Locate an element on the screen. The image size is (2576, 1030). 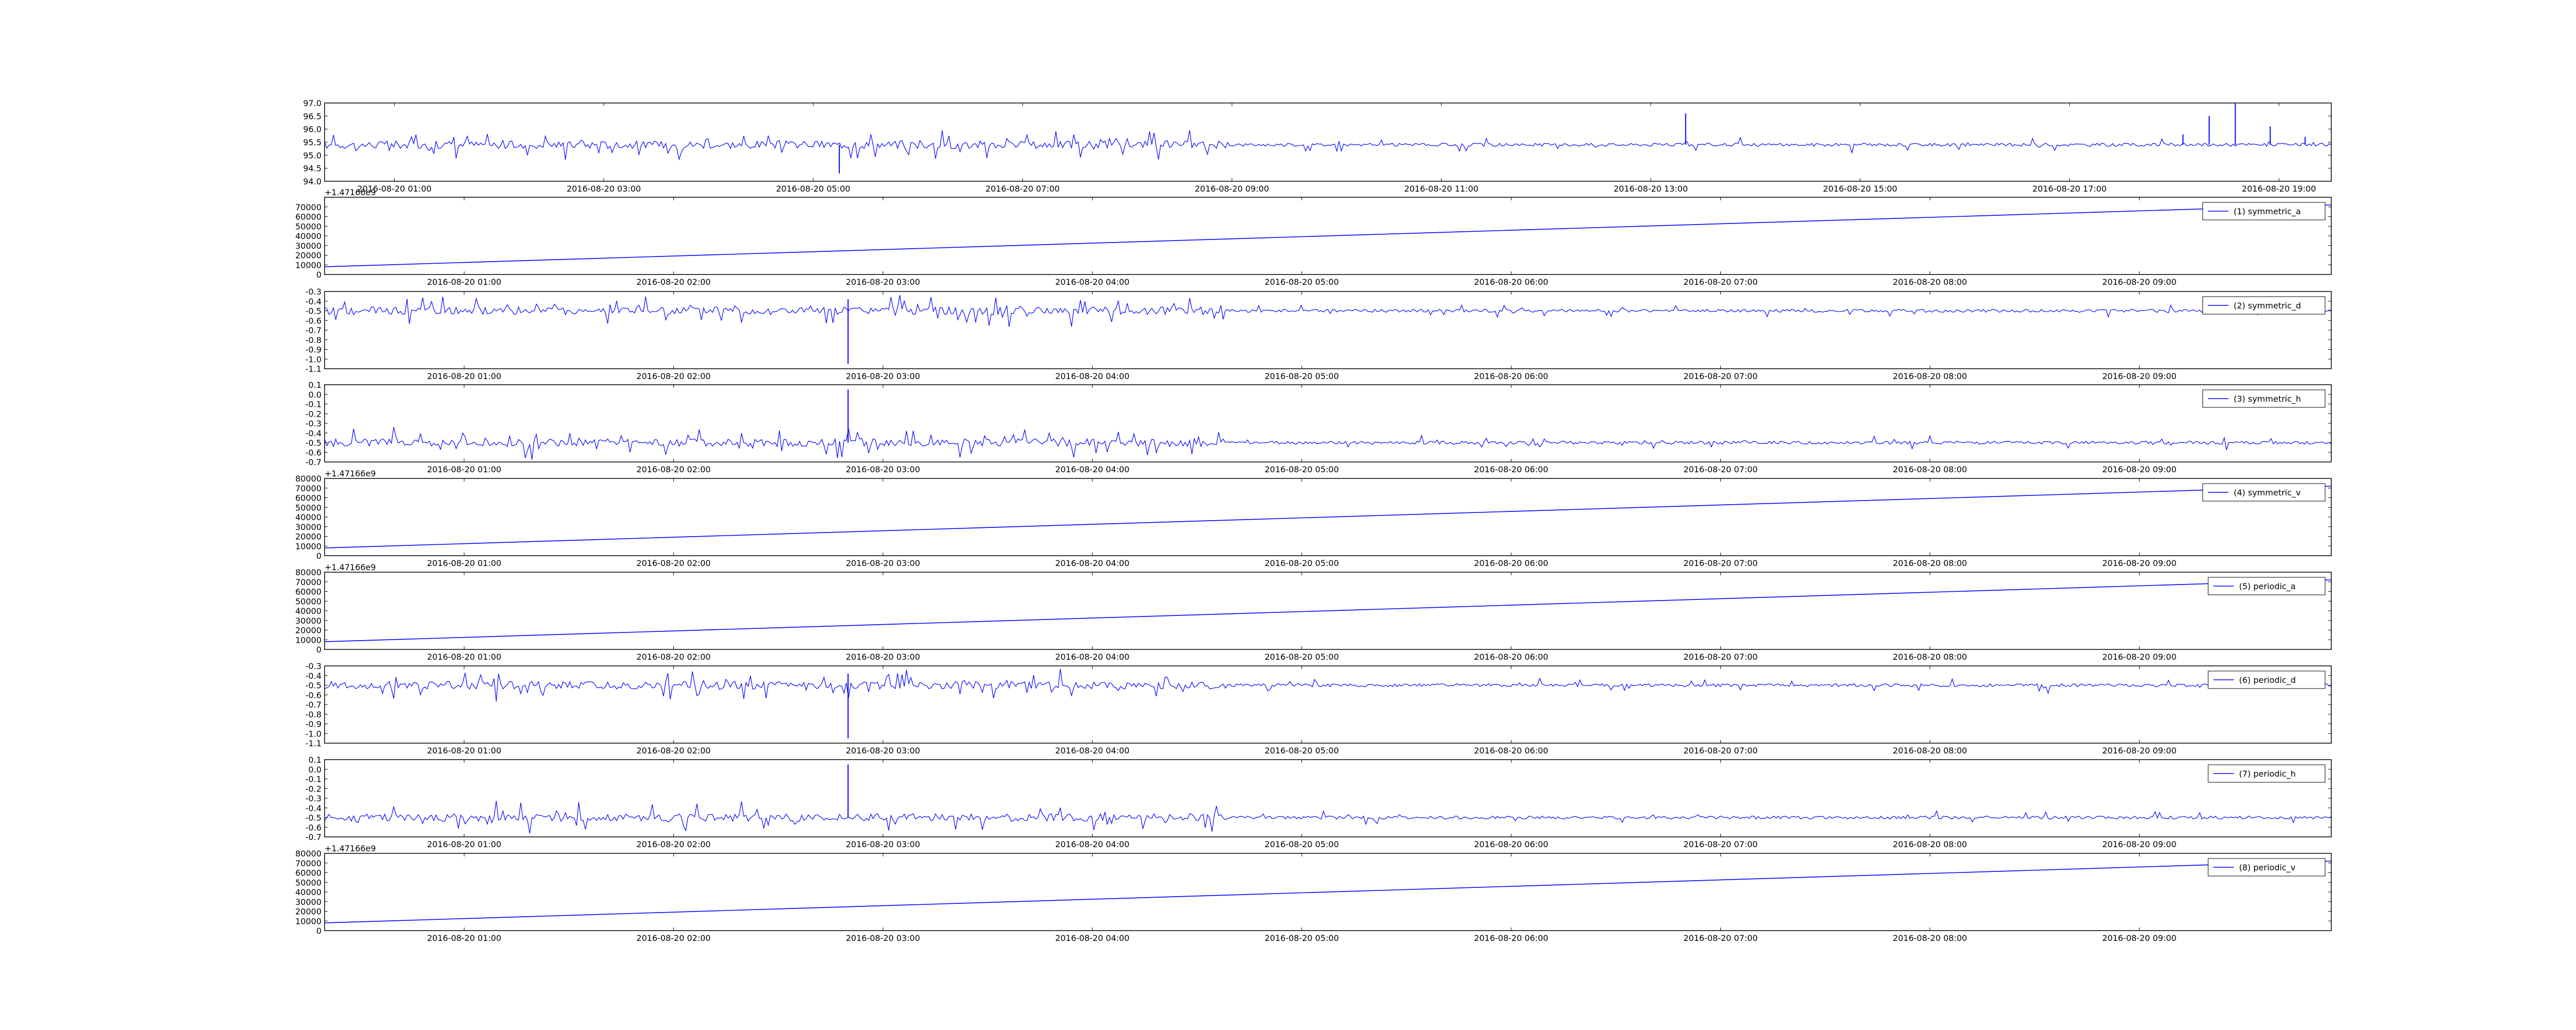
x-tick-label: 2016-08-20 19:00 is located at coordinates (2279, 189).